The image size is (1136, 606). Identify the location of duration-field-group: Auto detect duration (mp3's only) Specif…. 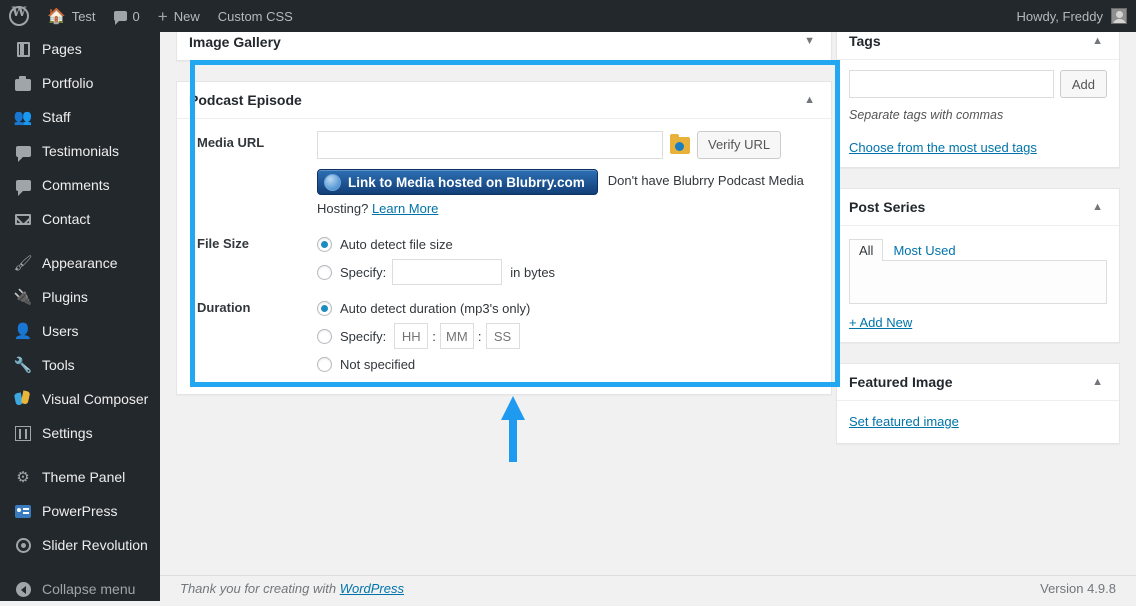
(574, 336).